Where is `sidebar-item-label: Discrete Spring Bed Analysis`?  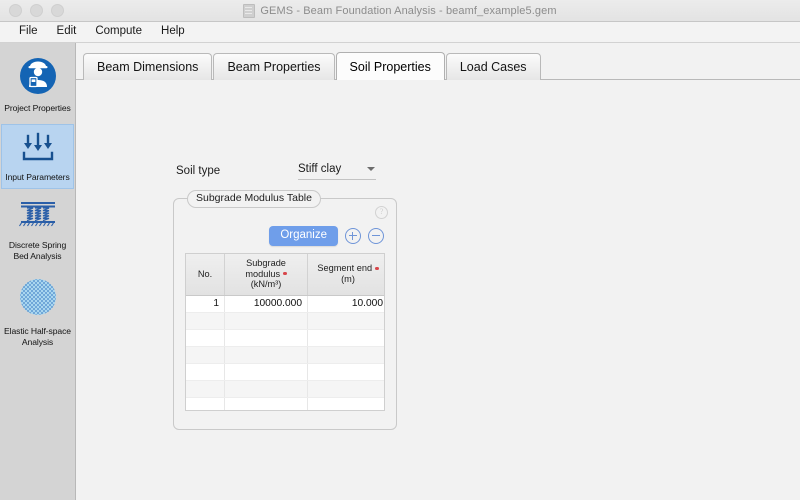 sidebar-item-label: Discrete Spring Bed Analysis is located at coordinates (37, 250).